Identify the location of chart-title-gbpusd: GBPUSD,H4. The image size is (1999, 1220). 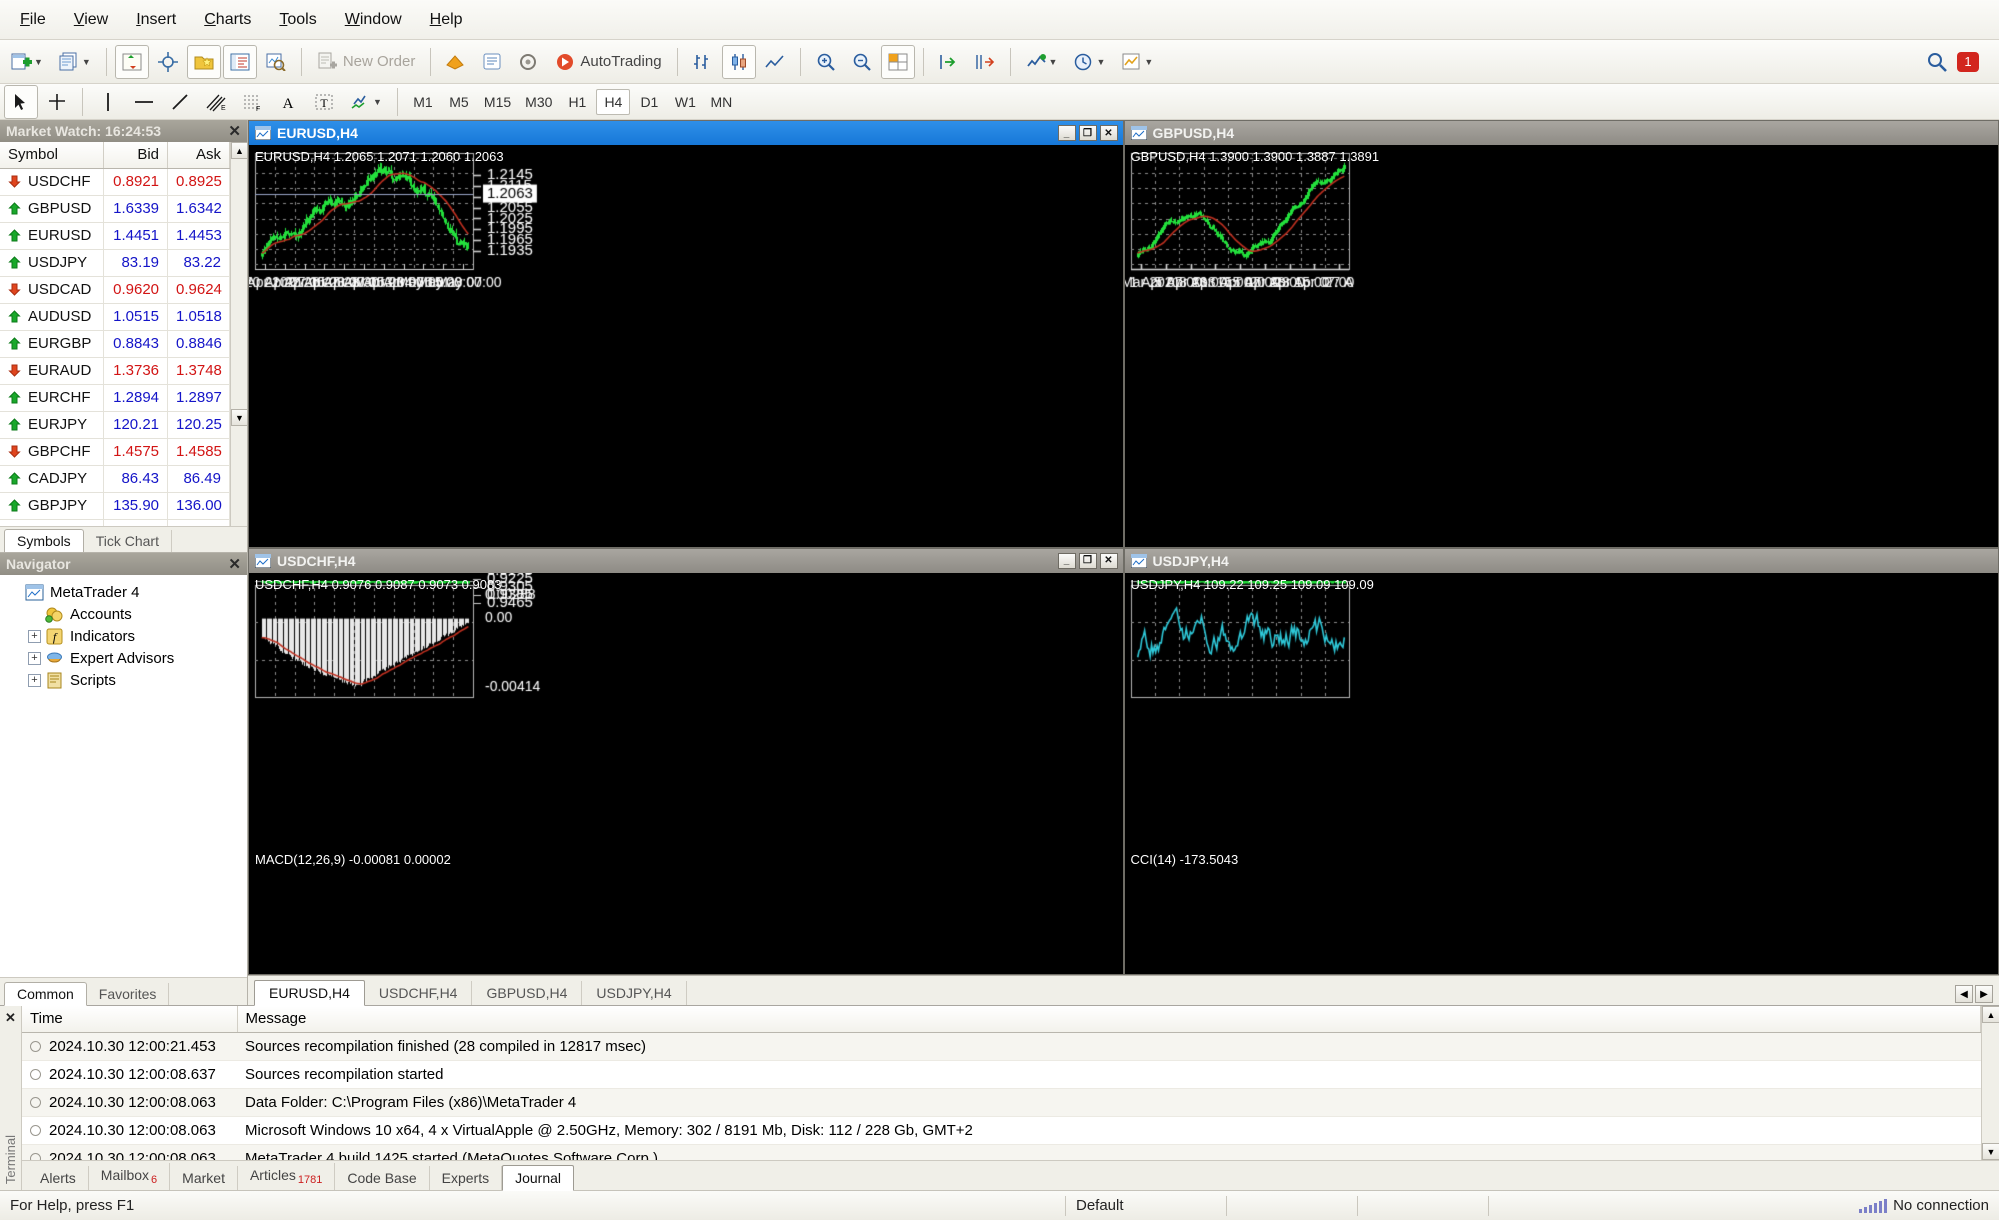
(1561, 133).